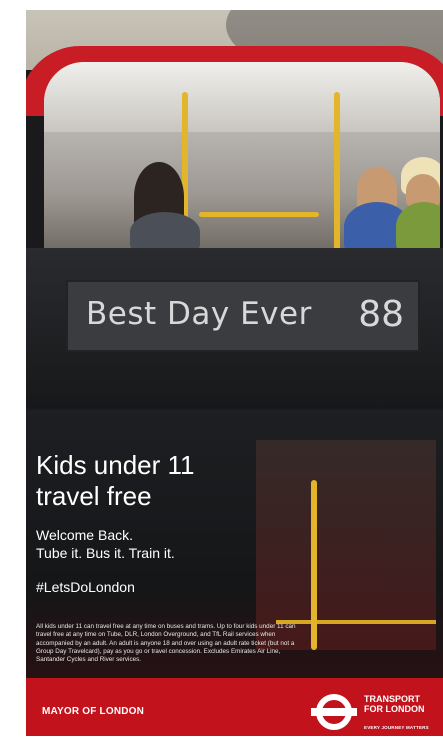 The width and height of the screenshot is (443, 742). I want to click on subhead-line-2: Tube it. Bus it. Train it., so click(105, 553).